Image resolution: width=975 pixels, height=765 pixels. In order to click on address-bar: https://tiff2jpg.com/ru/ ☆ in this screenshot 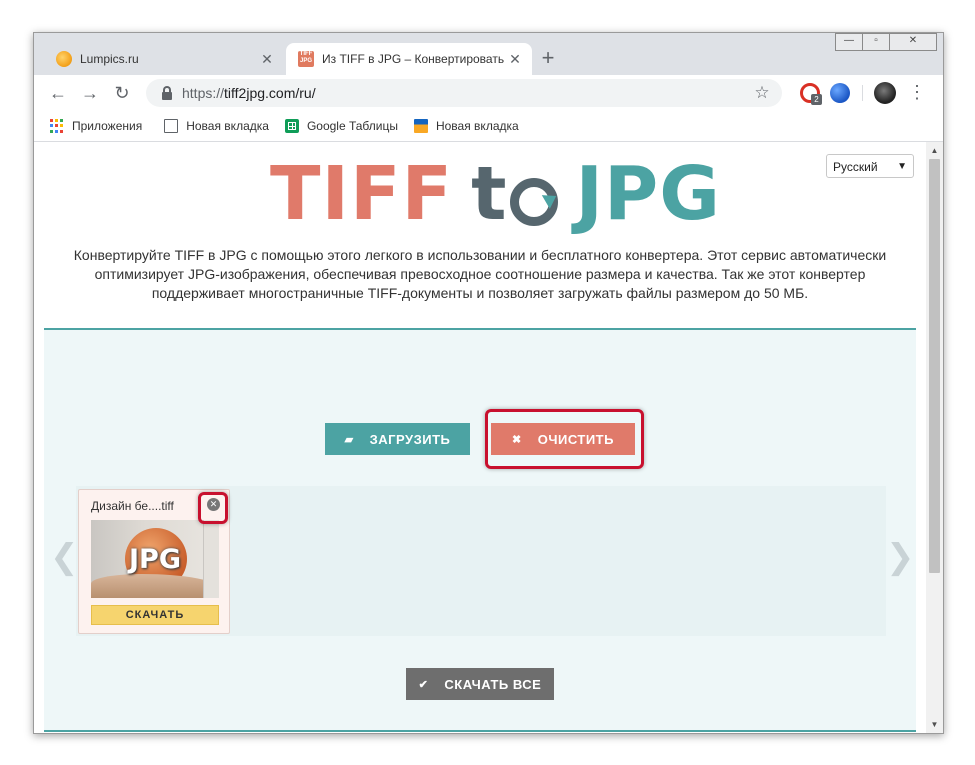, I will do `click(464, 93)`.